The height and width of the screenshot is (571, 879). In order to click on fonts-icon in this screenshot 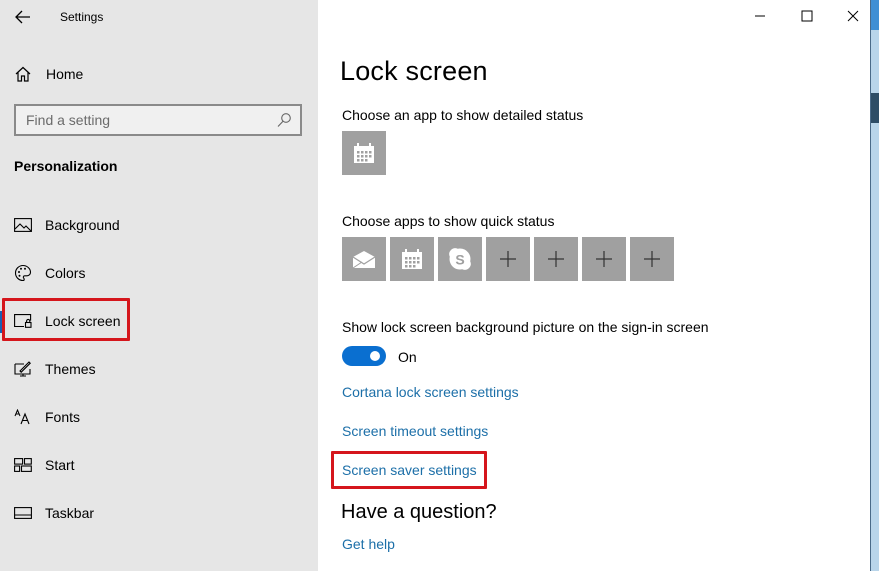, I will do `click(23, 417)`.